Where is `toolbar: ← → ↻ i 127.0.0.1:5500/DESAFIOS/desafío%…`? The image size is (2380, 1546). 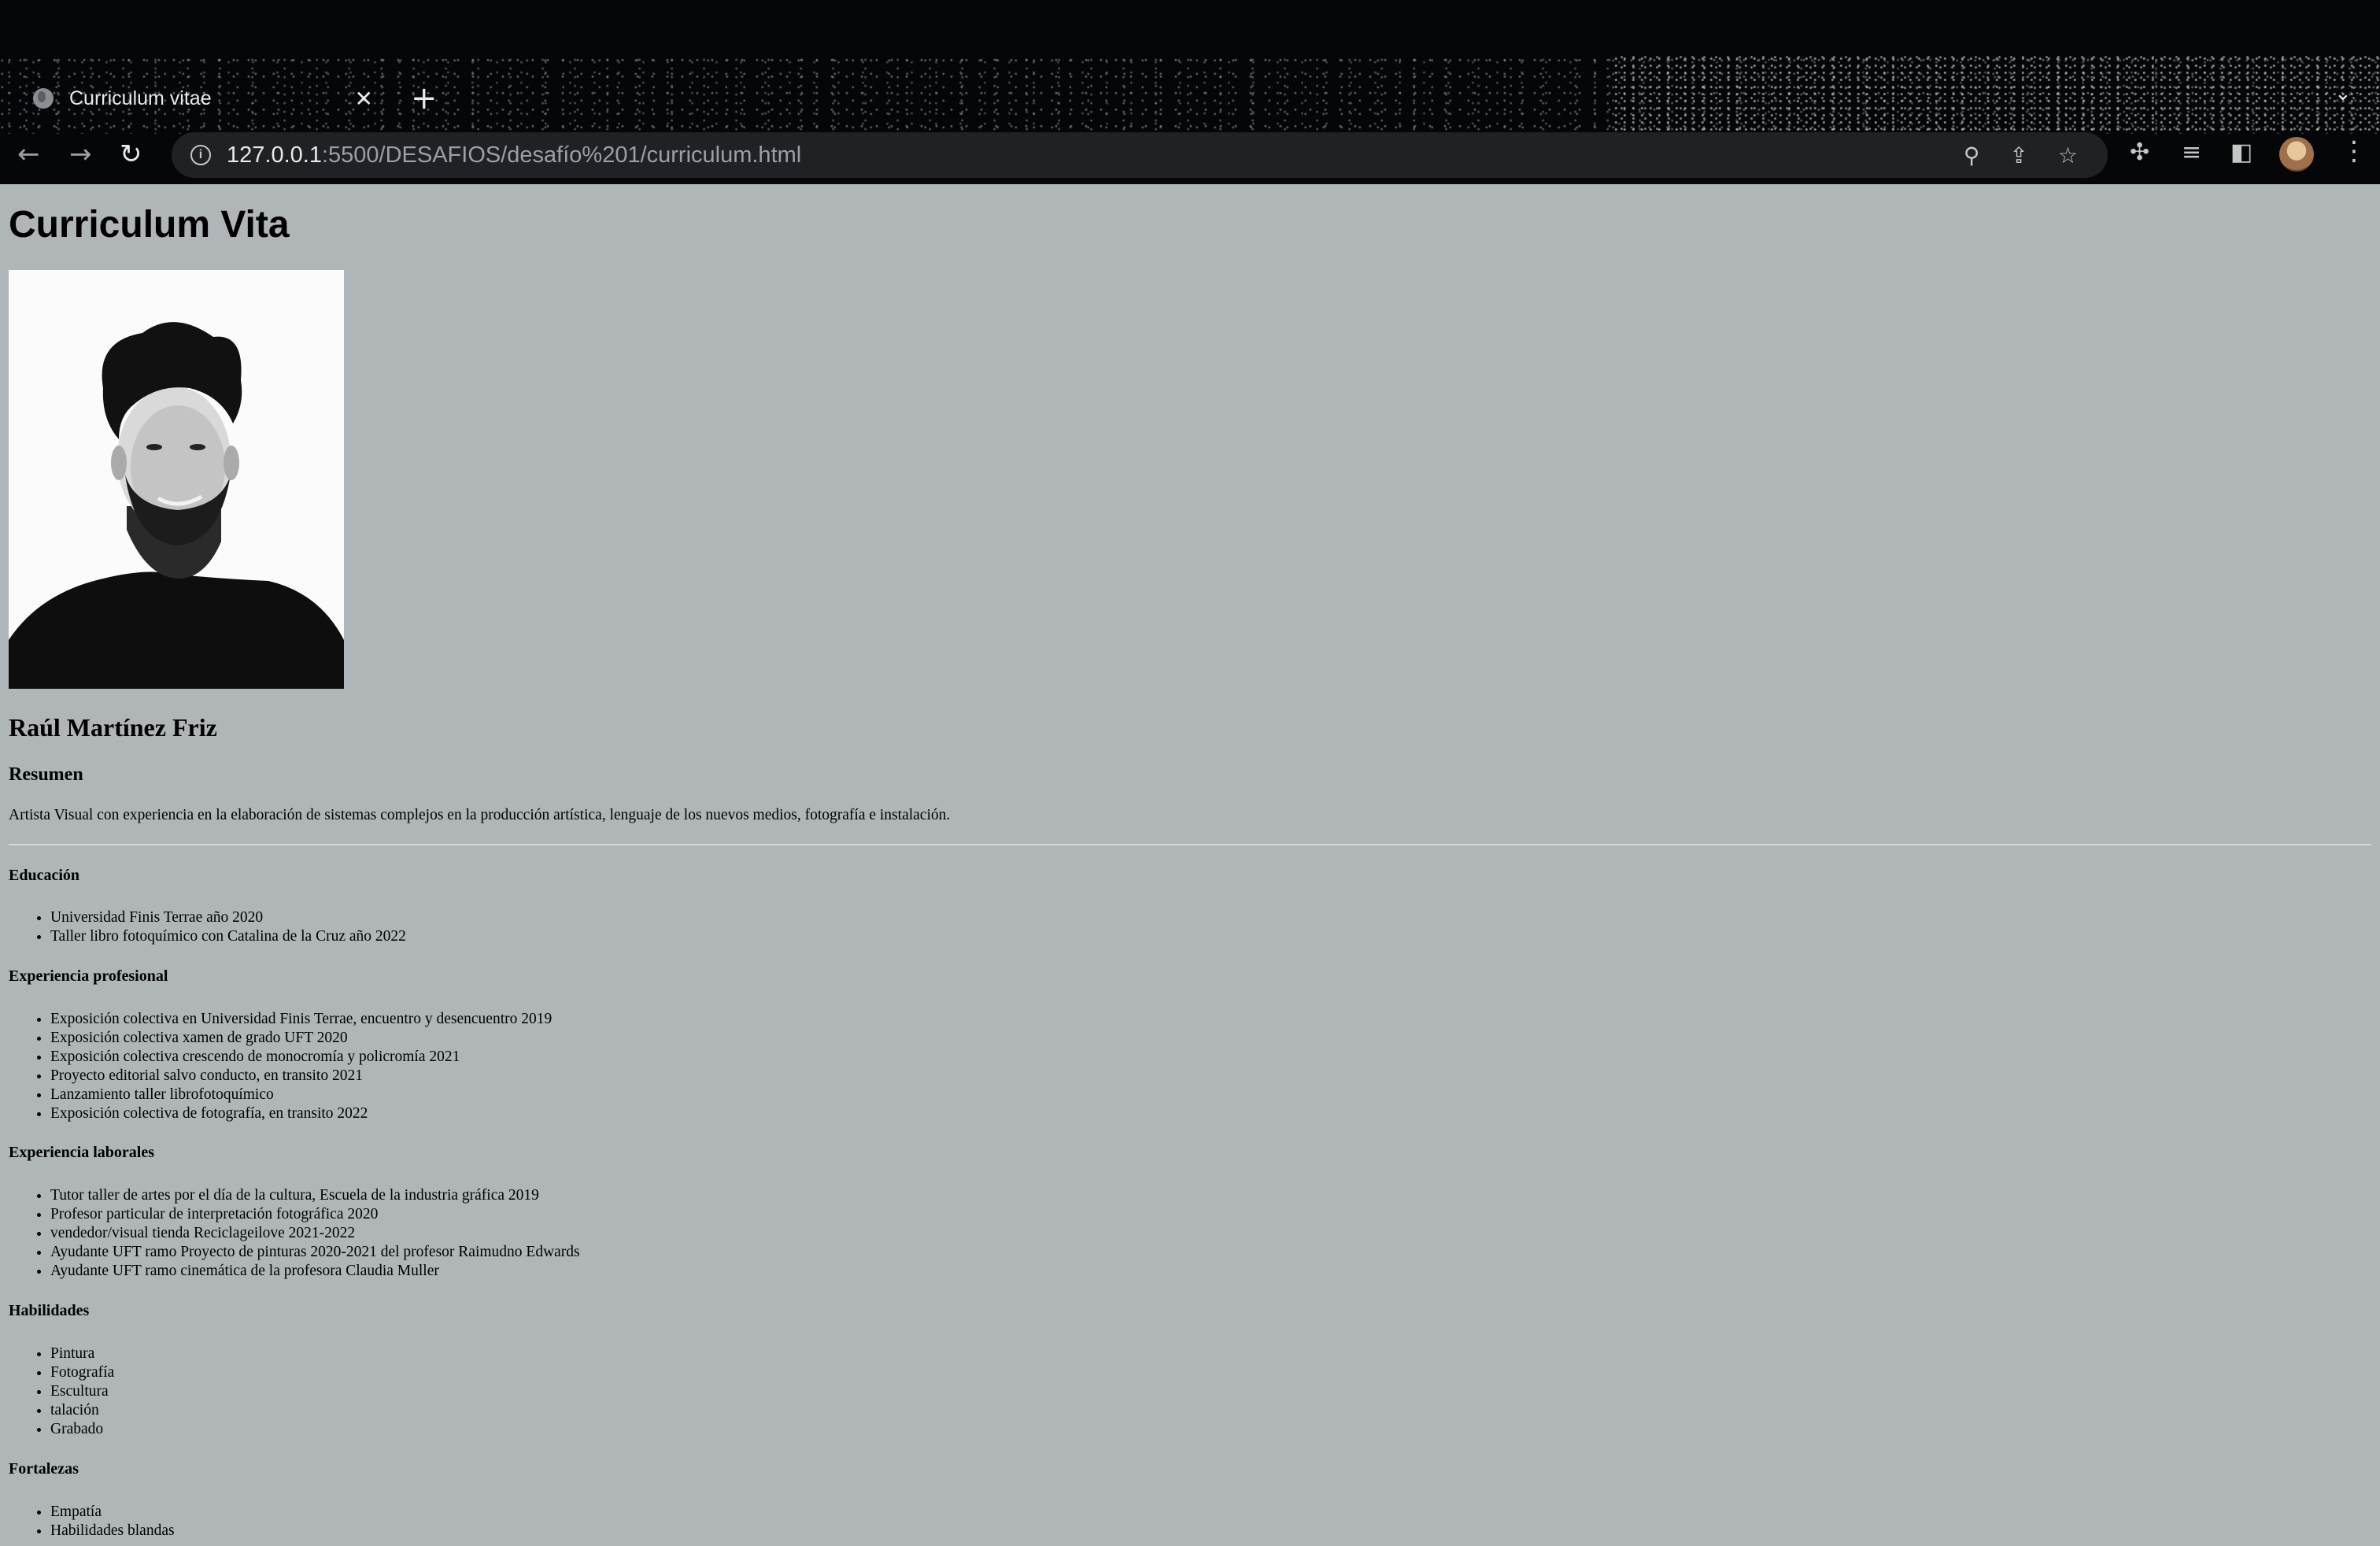 toolbar: ← → ↻ i 127.0.0.1:5500/DESAFIOS/desafío%… is located at coordinates (1190, 158).